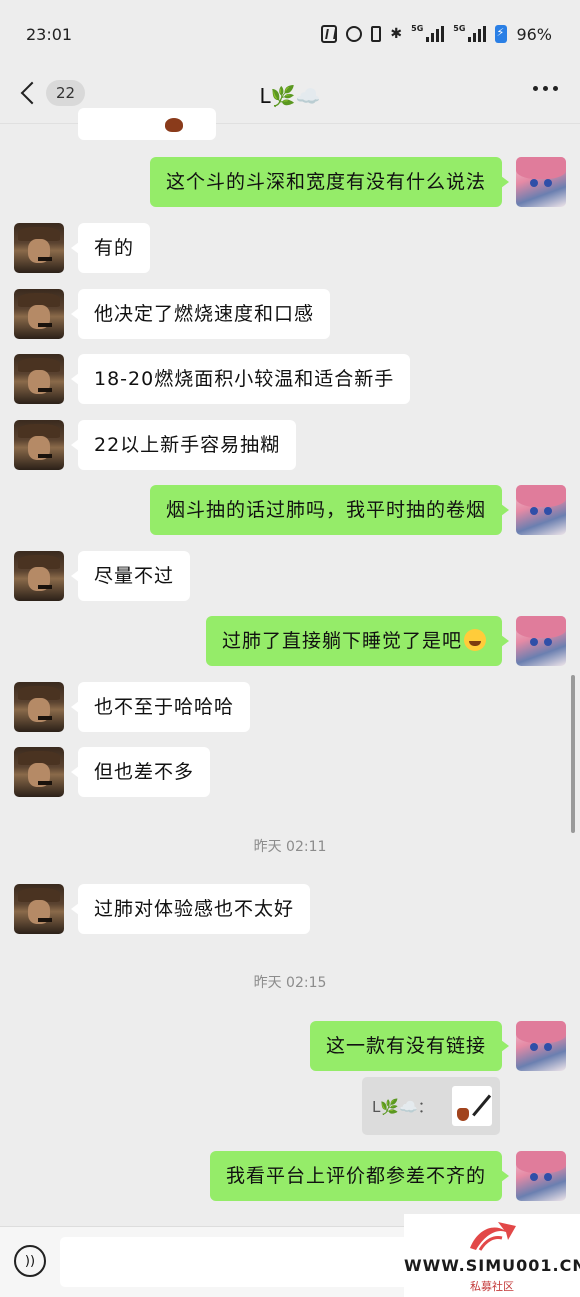  I want to click on message-bubble: 但也差不多, so click(140, 772).